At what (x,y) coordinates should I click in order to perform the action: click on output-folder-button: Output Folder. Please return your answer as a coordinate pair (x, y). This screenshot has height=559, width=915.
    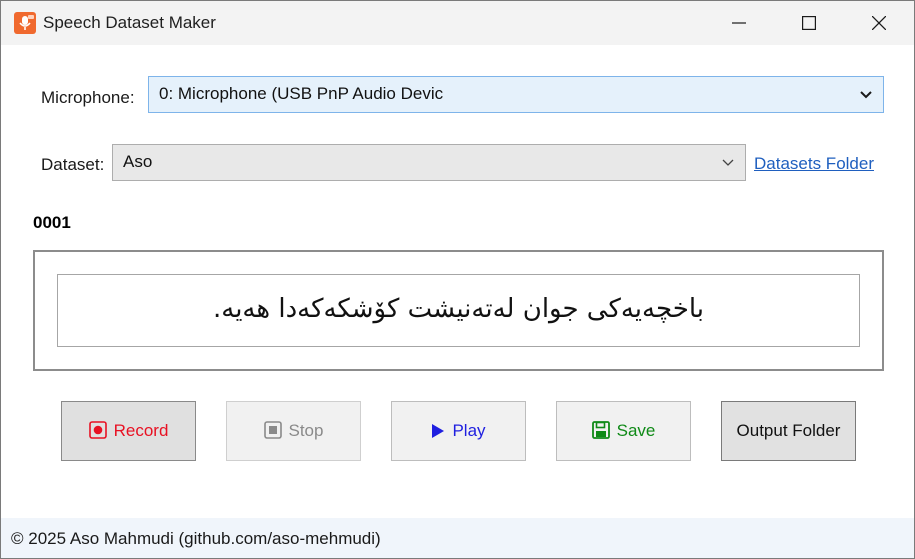
    Looking at the image, I should click on (788, 431).